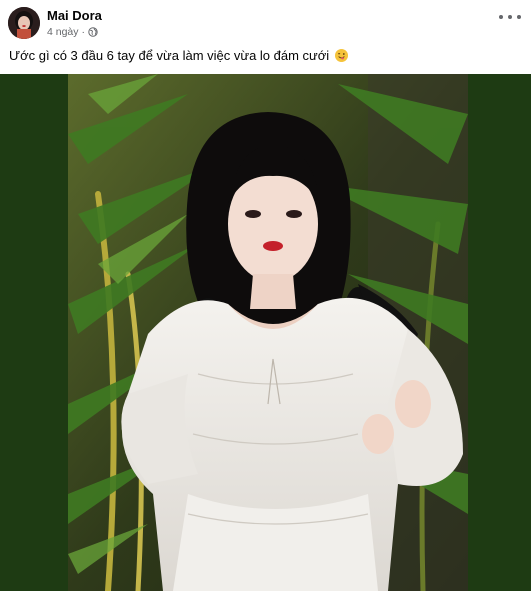  What do you see at coordinates (24, 23) in the screenshot?
I see `author-avatar` at bounding box center [24, 23].